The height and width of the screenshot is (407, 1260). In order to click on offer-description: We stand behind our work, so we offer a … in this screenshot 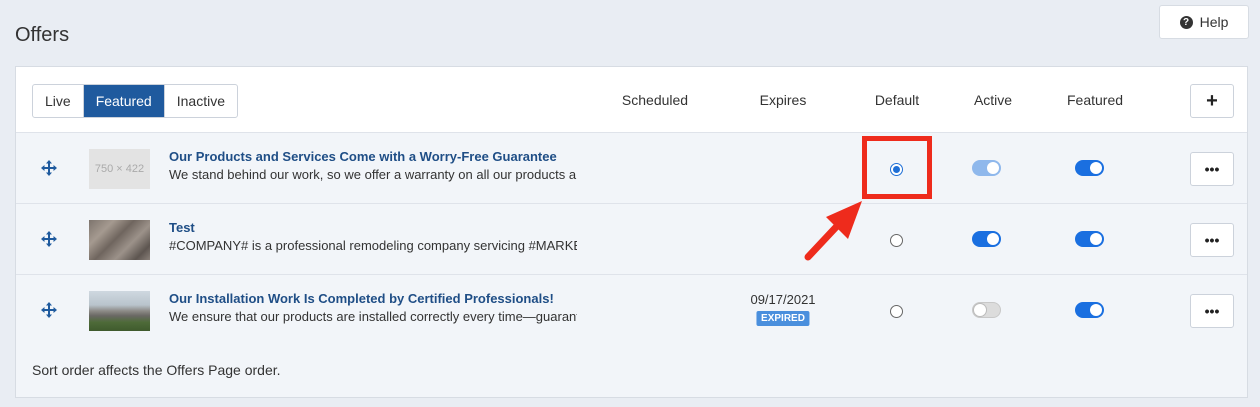, I will do `click(373, 174)`.